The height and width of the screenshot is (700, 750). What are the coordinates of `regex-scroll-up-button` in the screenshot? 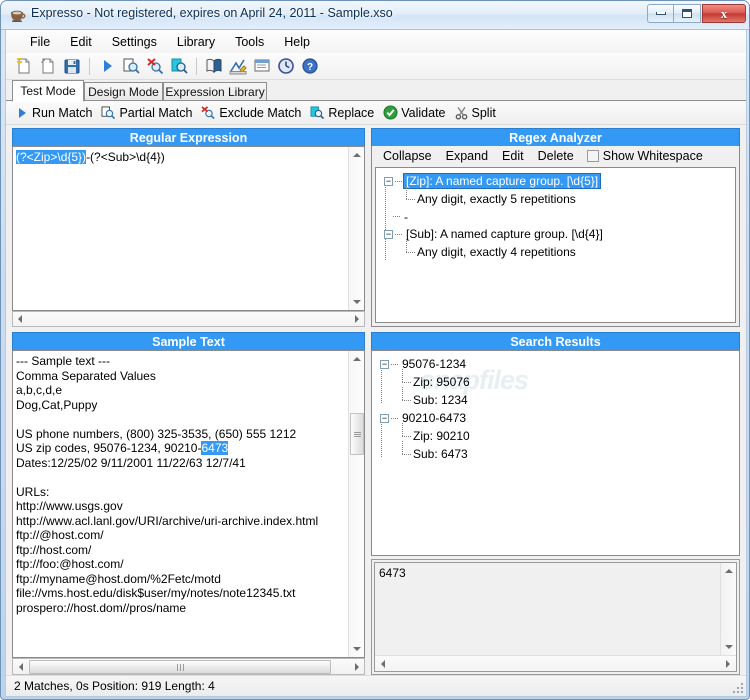 It's located at (356, 155).